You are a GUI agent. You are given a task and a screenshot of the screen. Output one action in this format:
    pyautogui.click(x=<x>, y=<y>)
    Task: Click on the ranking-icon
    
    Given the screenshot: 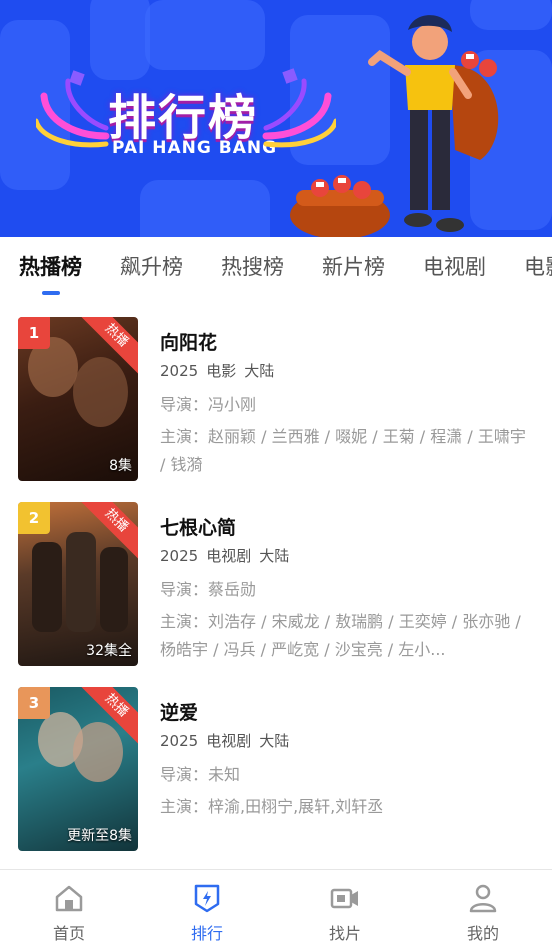 What is the action you would take?
    pyautogui.click(x=207, y=898)
    